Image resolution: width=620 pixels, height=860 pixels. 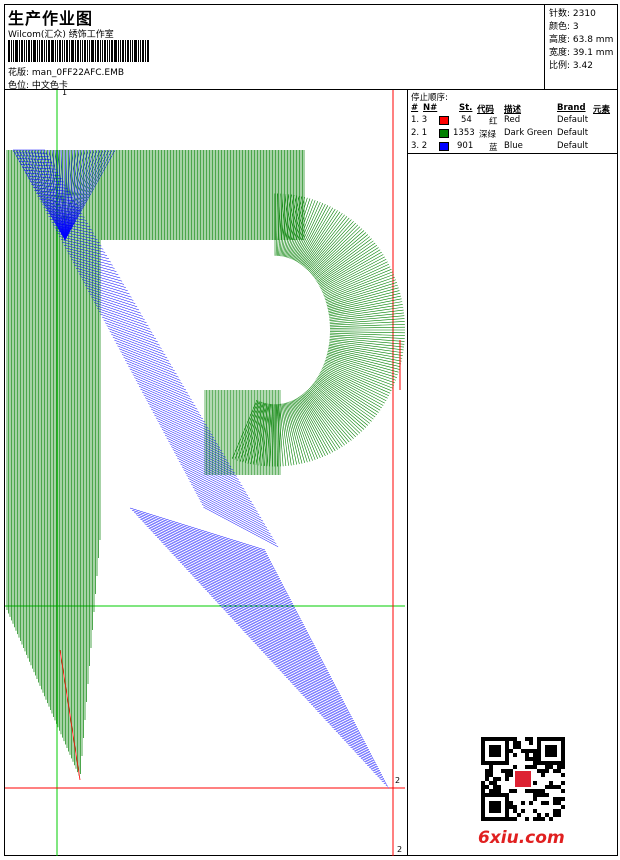 What do you see at coordinates (528, 133) in the screenshot?
I see `row-description: Dark Green` at bounding box center [528, 133].